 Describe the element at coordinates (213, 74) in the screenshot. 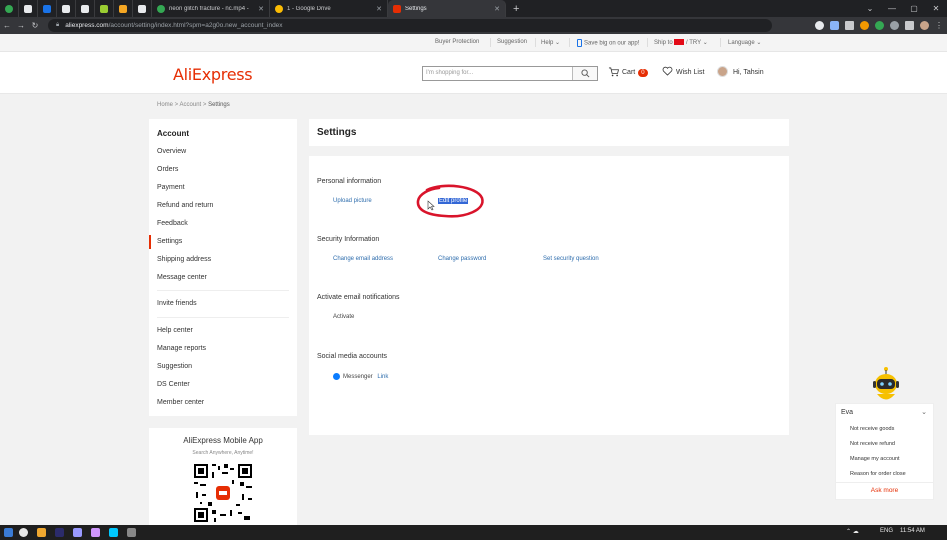

I see `aliexpress-logo: AliExpress` at that location.